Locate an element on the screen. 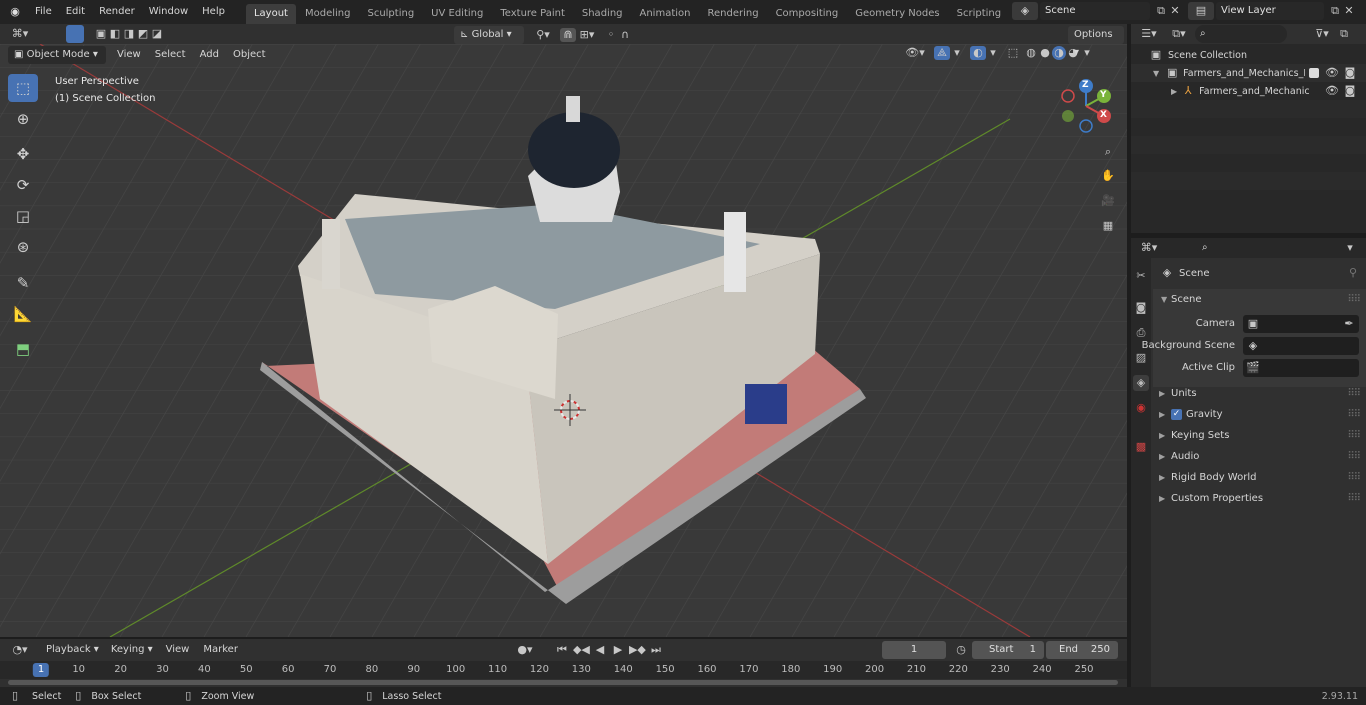 The width and height of the screenshot is (1366, 705). editor-type-icon: ⌘▾ is located at coordinates (20, 34).